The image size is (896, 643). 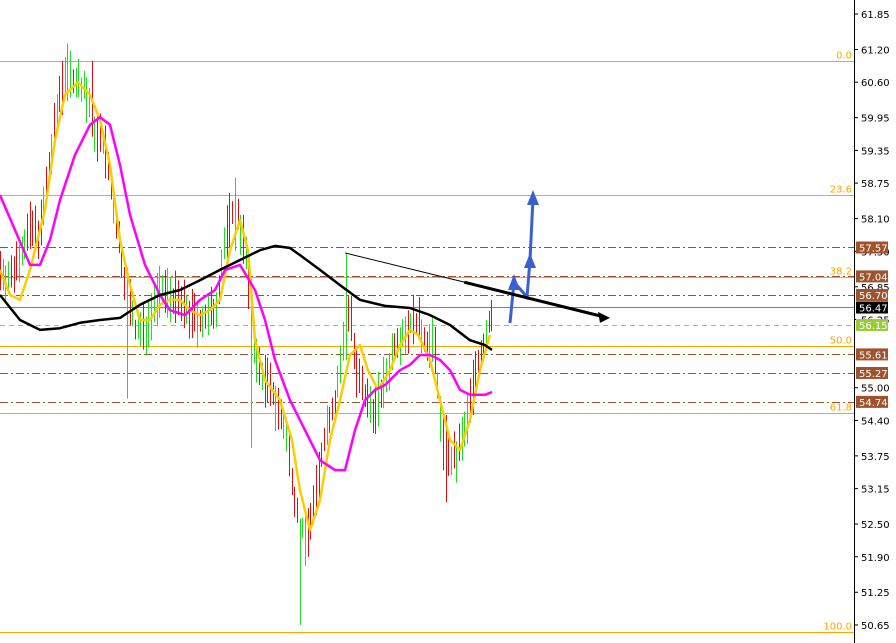 I want to click on trendline-thick, so click(x=534, y=299).